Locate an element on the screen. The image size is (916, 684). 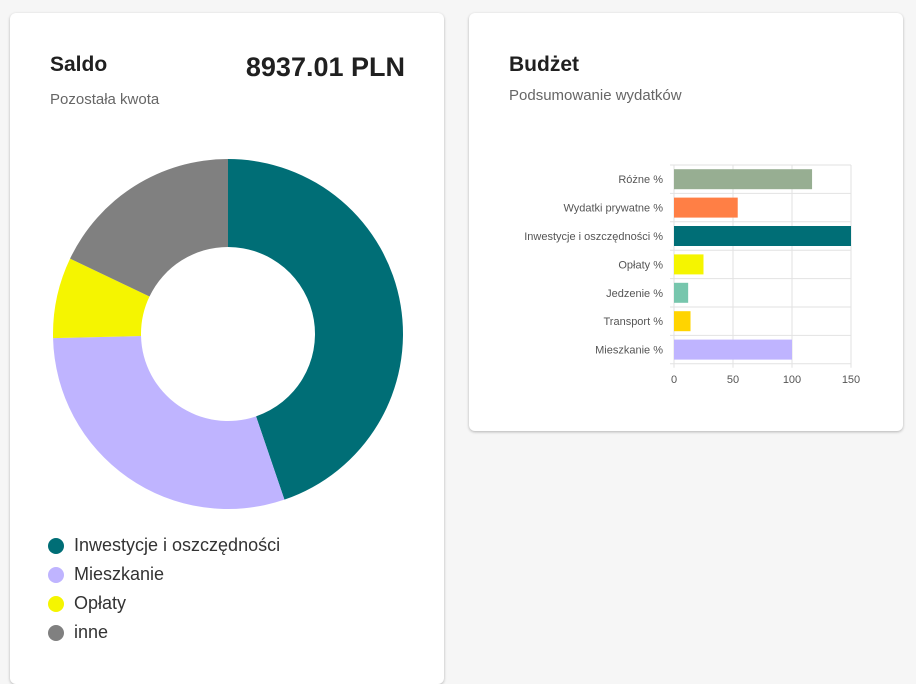
y-tick-label: Różne % is located at coordinates (640, 180).